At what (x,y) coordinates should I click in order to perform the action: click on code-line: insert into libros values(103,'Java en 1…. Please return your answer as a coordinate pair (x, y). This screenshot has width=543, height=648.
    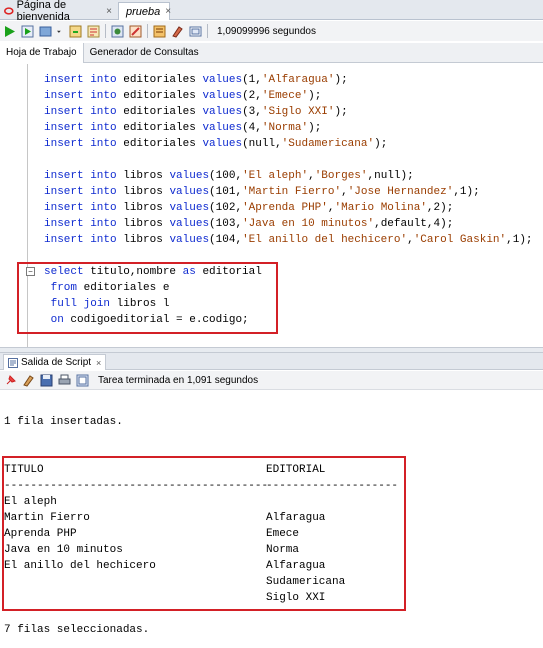
    Looking at the image, I should click on (249, 224).